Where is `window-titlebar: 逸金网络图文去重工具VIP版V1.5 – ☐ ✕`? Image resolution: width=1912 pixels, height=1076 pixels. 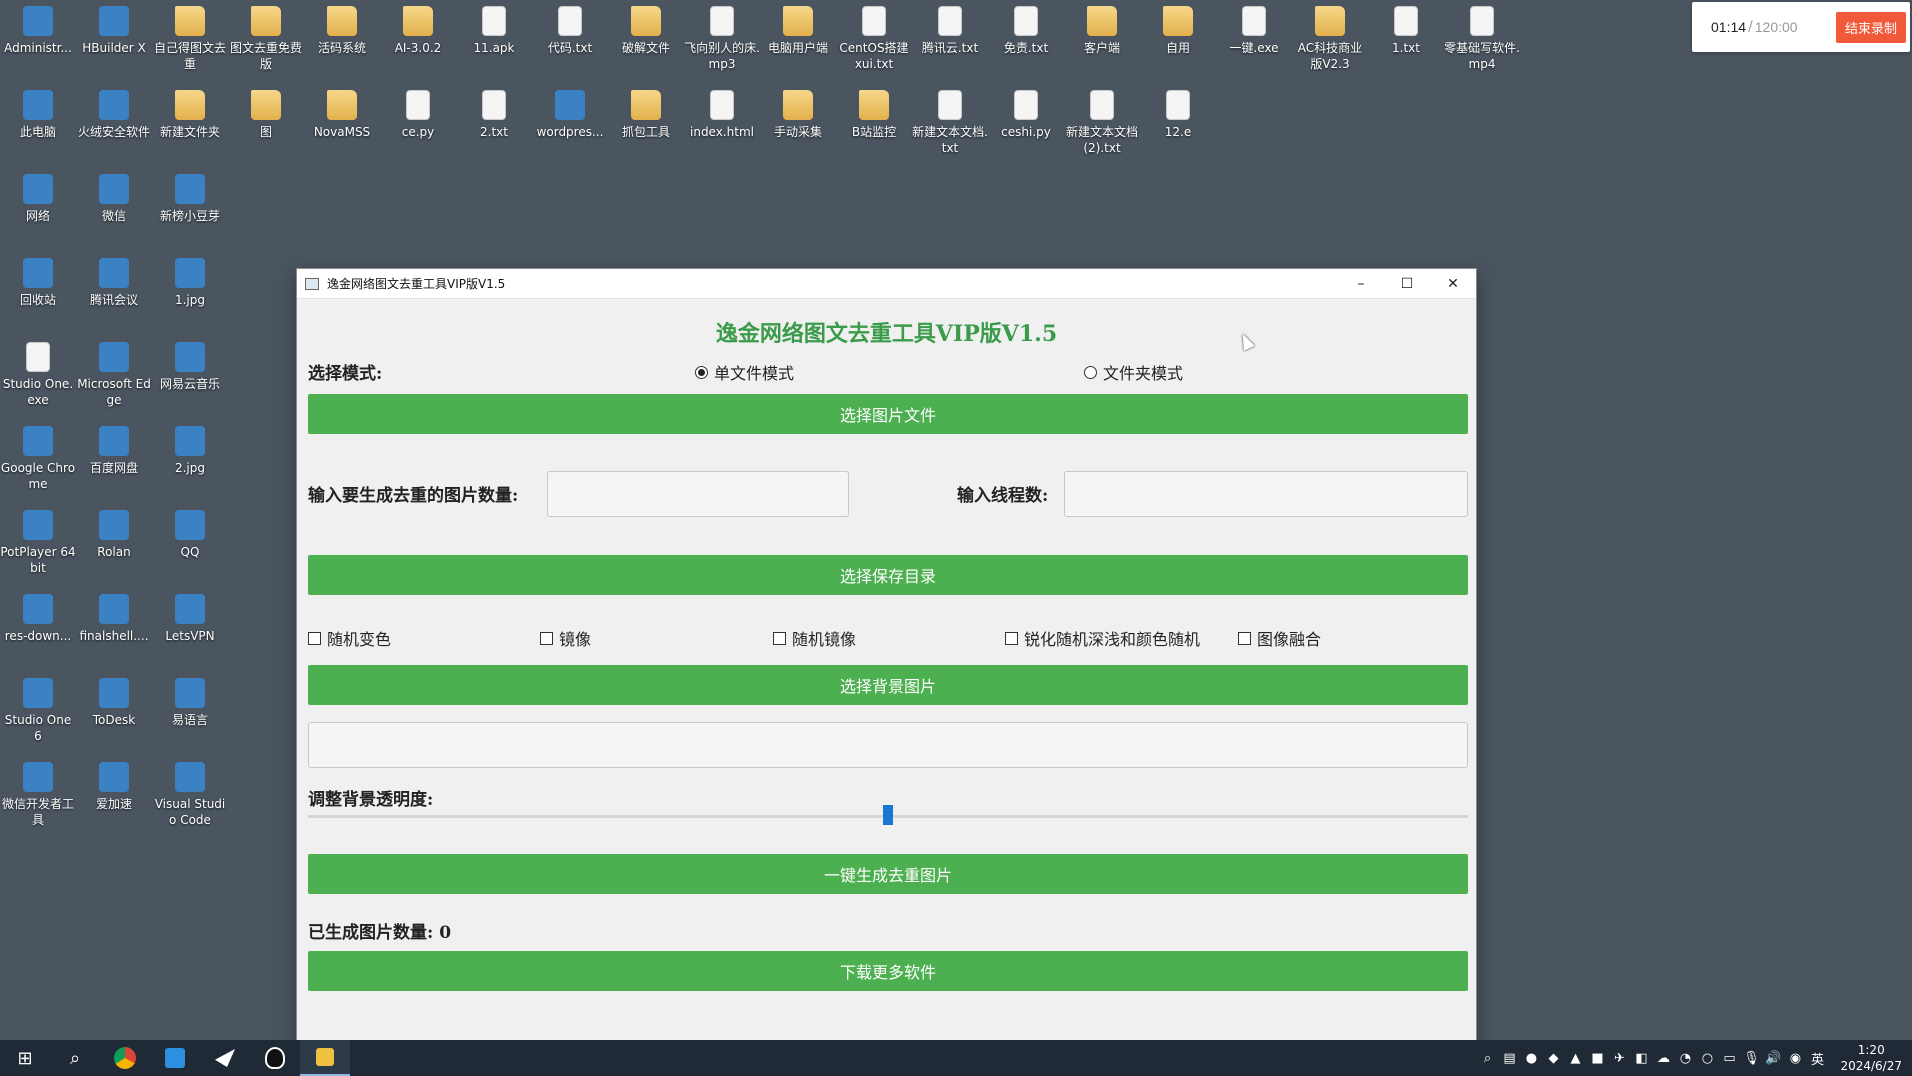
window-titlebar: 逸金网络图文去重工具VIP版V1.5 – ☐ ✕ is located at coordinates (886, 284).